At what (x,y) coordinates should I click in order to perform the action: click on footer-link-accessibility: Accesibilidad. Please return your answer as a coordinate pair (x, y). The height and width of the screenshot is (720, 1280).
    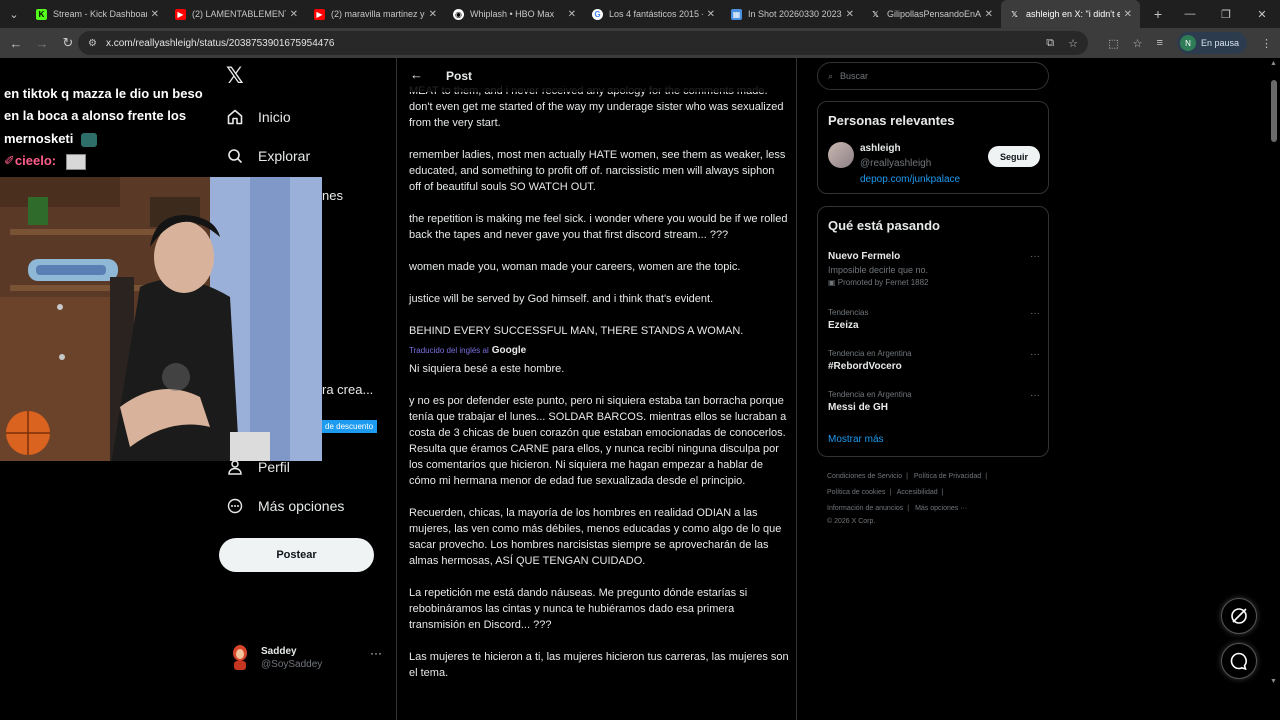
    Looking at the image, I should click on (917, 492).